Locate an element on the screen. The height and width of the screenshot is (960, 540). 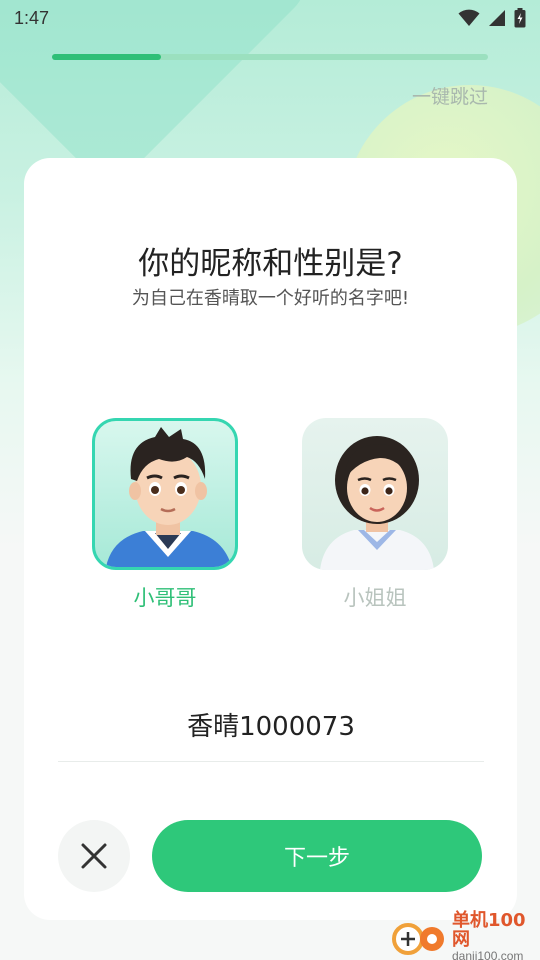
status-time: 1:47 is located at coordinates (32, 17).